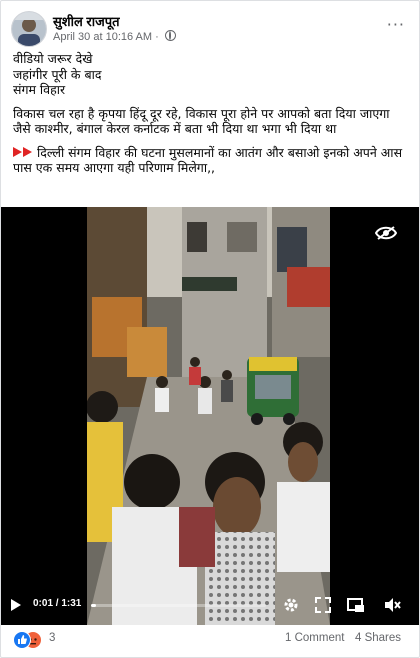  I want to click on post-meta: April 30 at 10:16 AM ·, so click(114, 36).